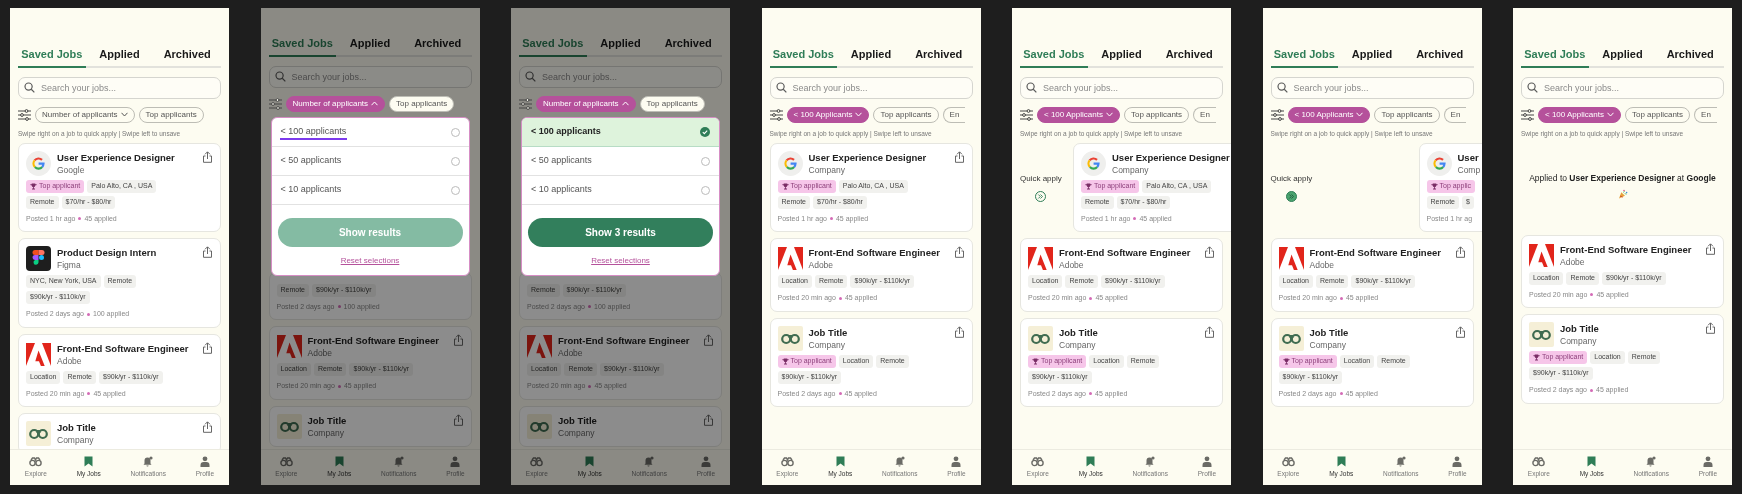  I want to click on job-title: Job Title, so click(1579, 328).